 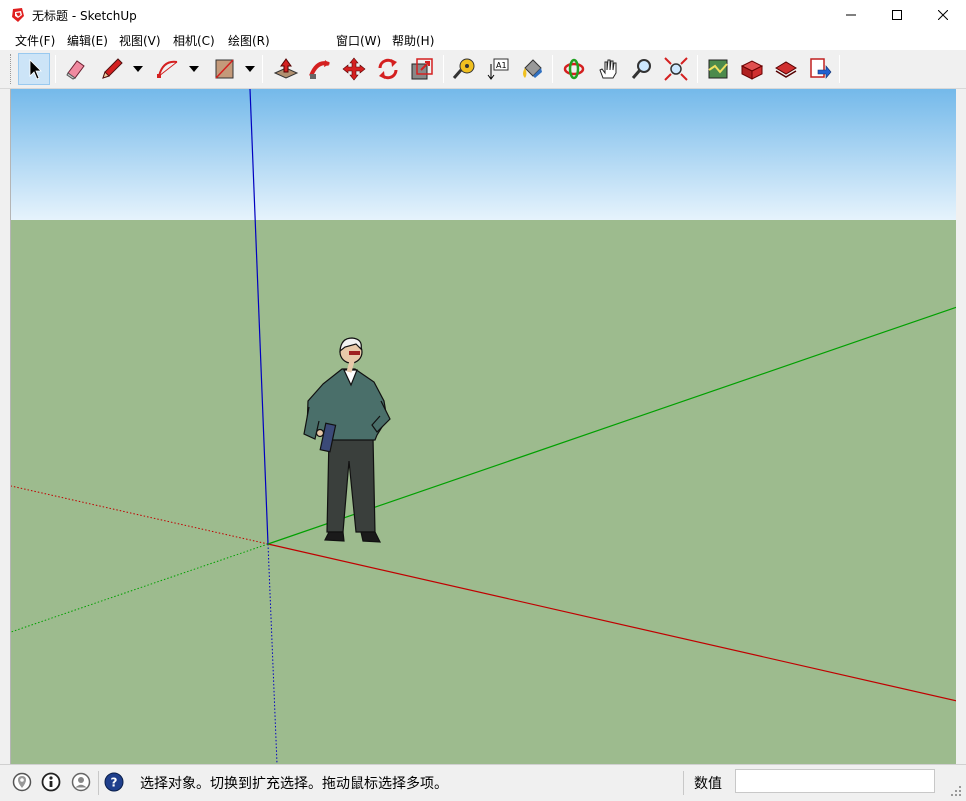 I want to click on text-tool-button: A1, so click(x=498, y=69).